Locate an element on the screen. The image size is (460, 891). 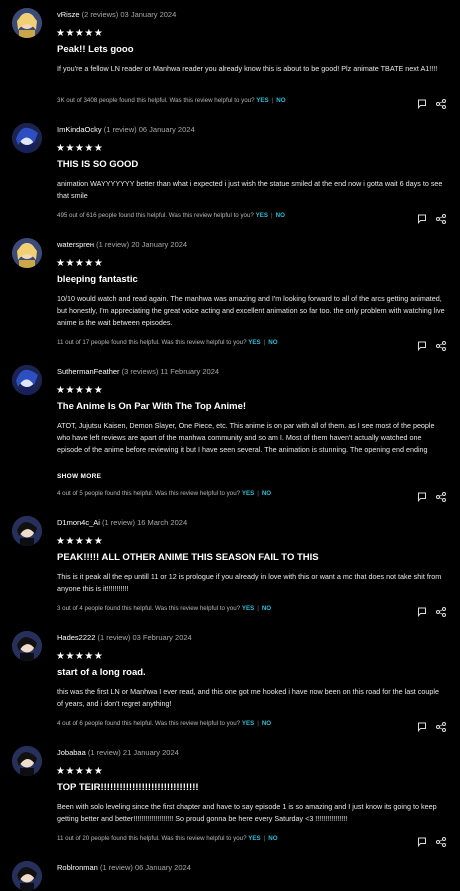
review-count: (2 reviews) is located at coordinates (100, 14).